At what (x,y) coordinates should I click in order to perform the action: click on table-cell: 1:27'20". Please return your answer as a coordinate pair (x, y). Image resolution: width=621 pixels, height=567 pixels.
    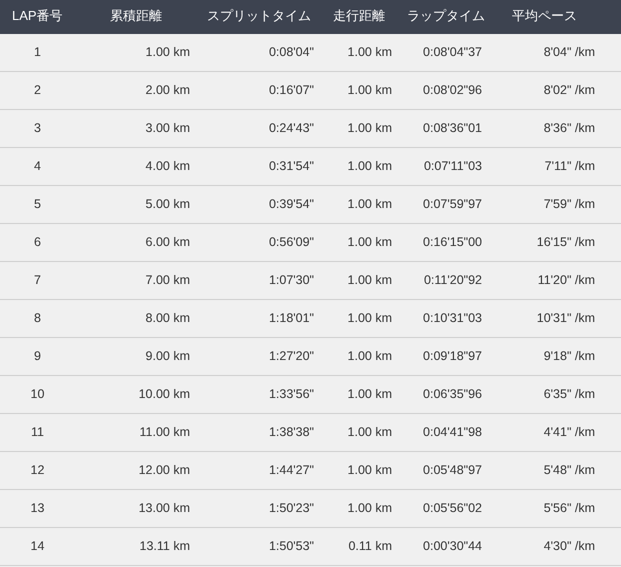
    Looking at the image, I should click on (257, 357).